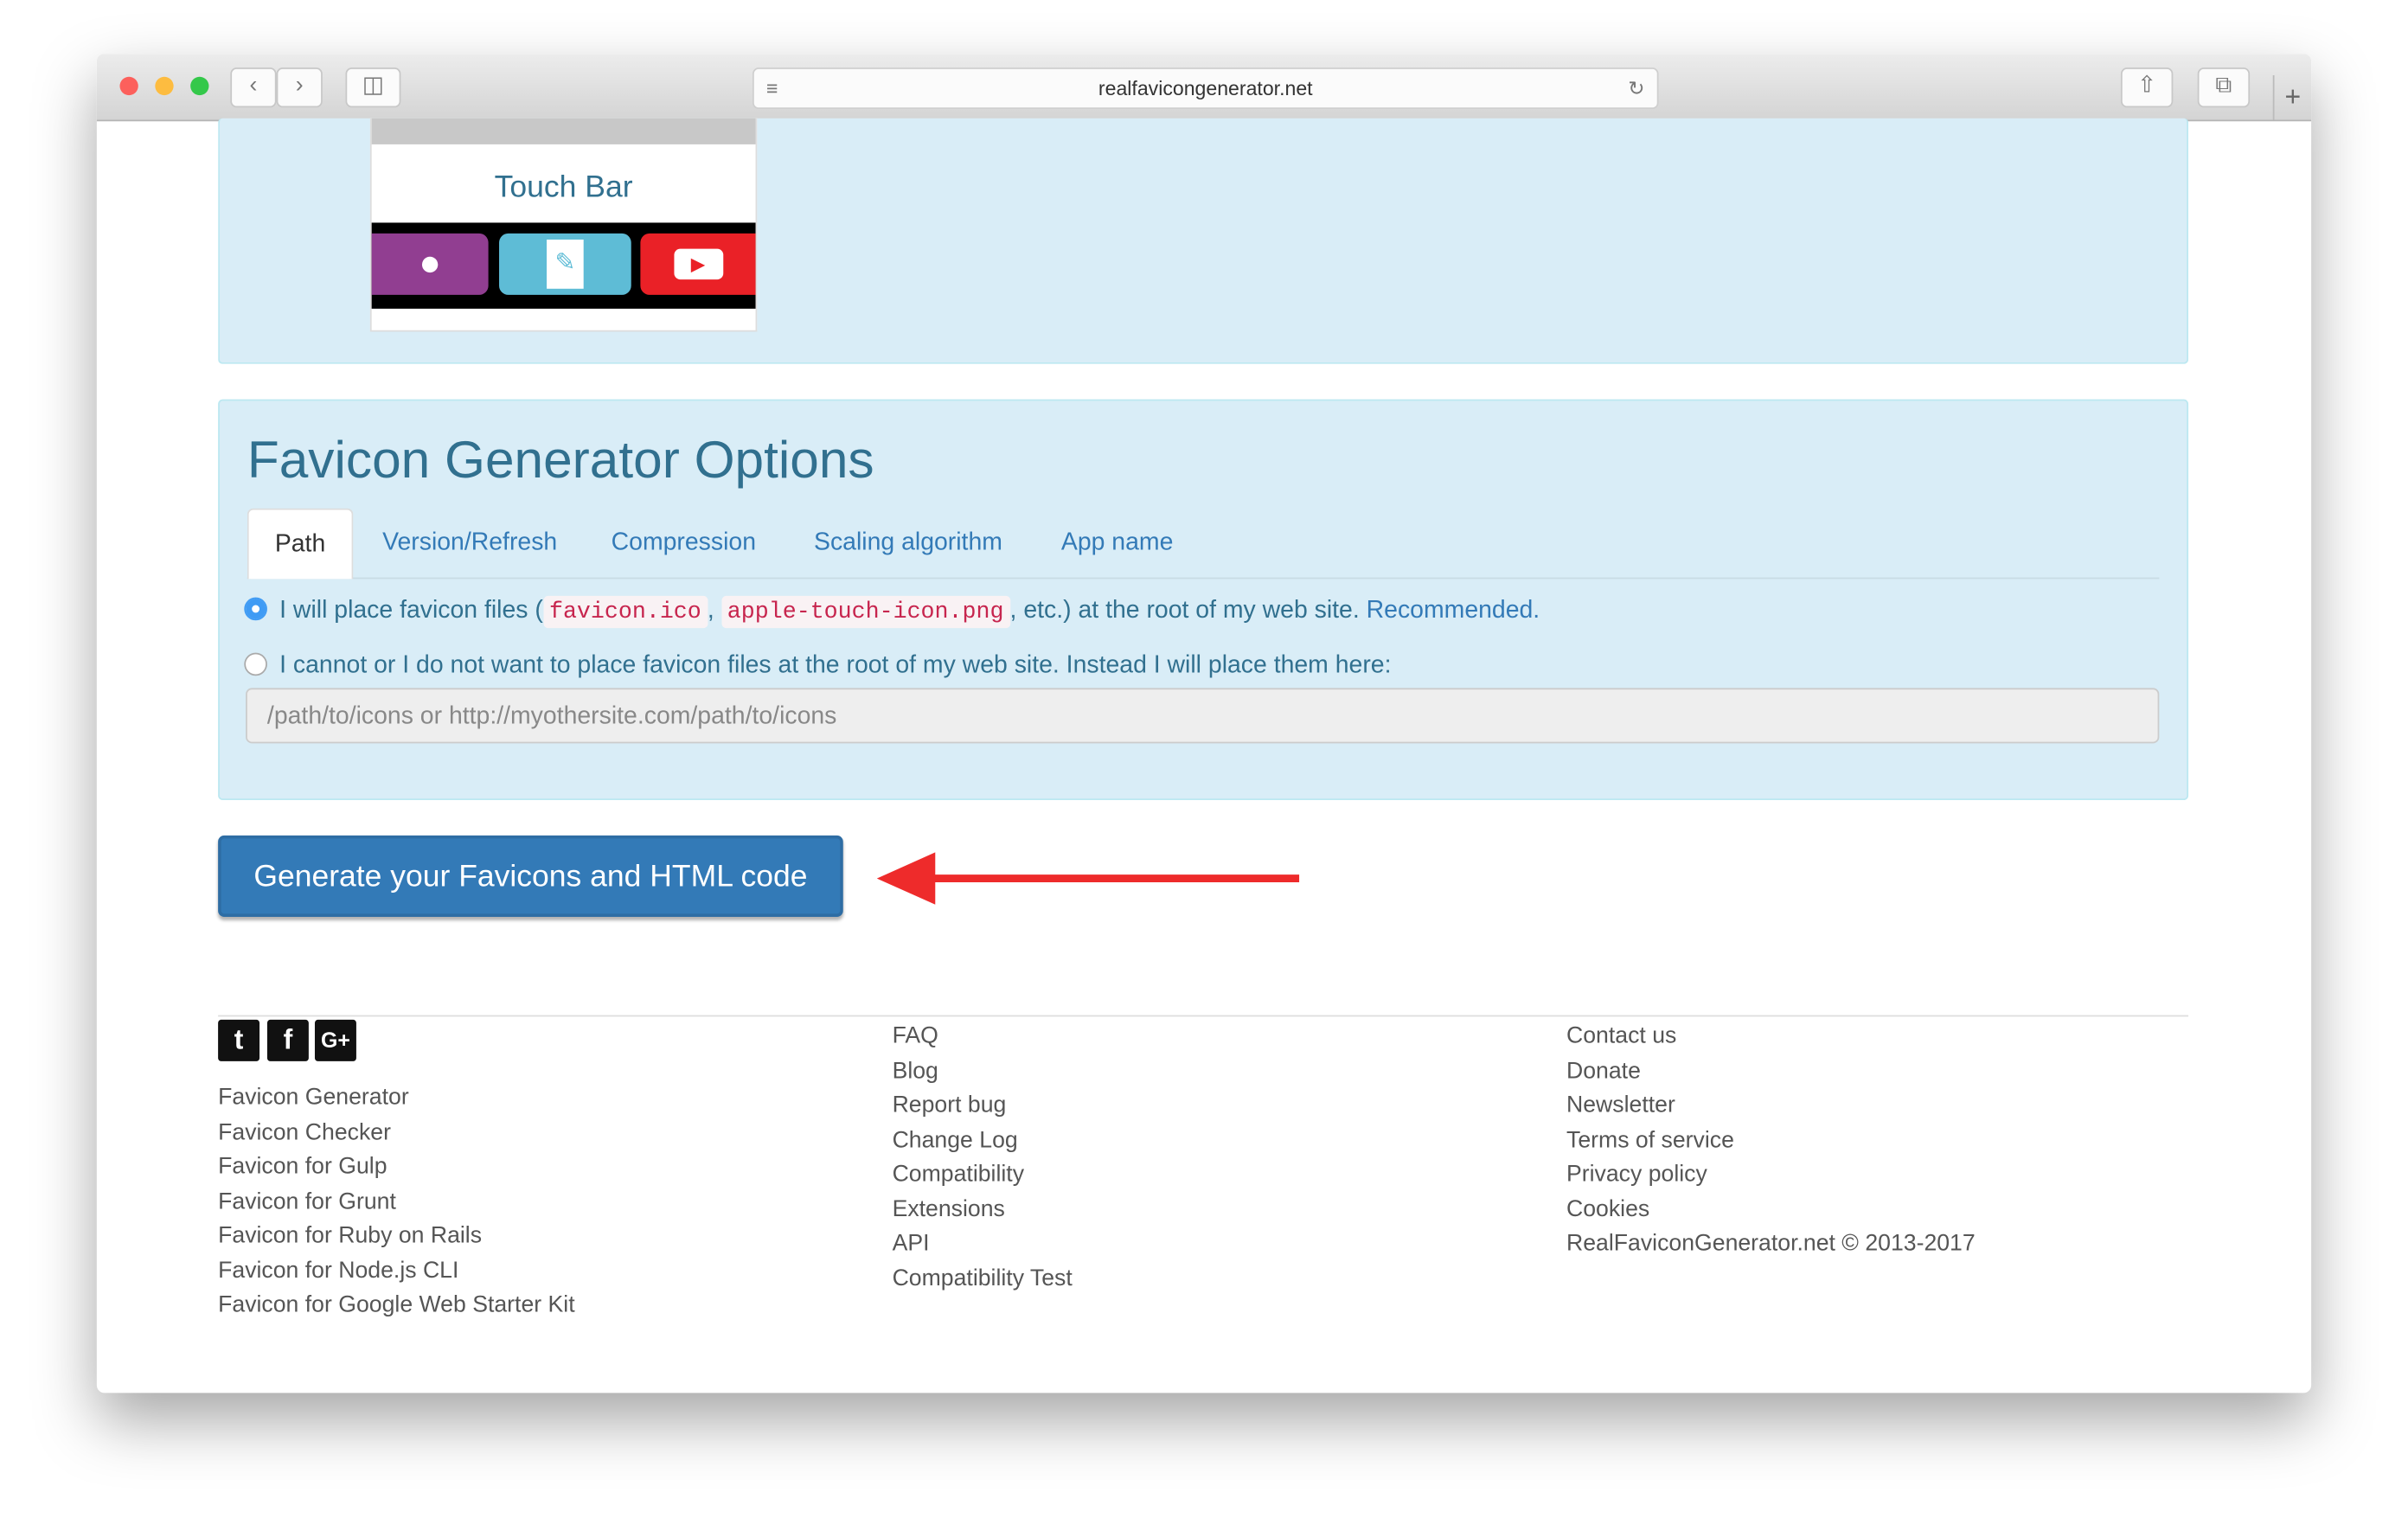 This screenshot has width=2408, height=1531. Describe the element at coordinates (983, 1071) in the screenshot. I see `footer-link: Blog` at that location.